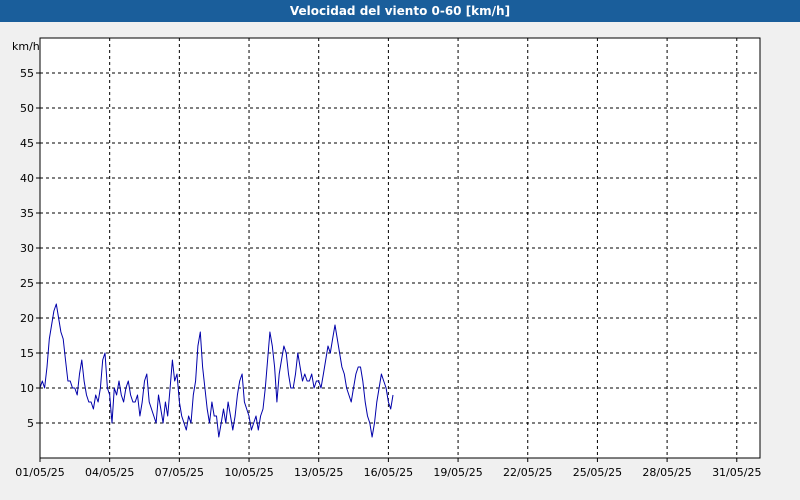 This screenshot has width=800, height=500. What do you see at coordinates (388, 472) in the screenshot?
I see `x-tick-label: 16/05/25` at bounding box center [388, 472].